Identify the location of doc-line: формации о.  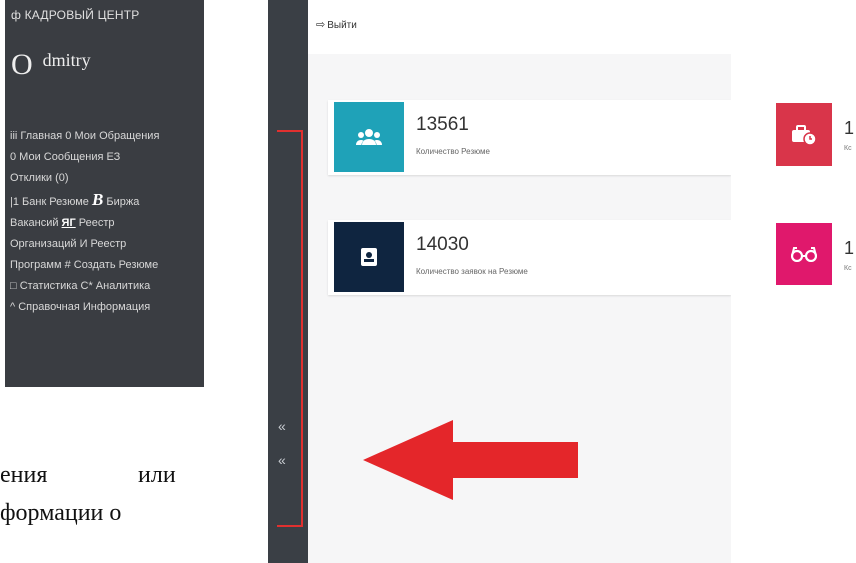
(61, 513).